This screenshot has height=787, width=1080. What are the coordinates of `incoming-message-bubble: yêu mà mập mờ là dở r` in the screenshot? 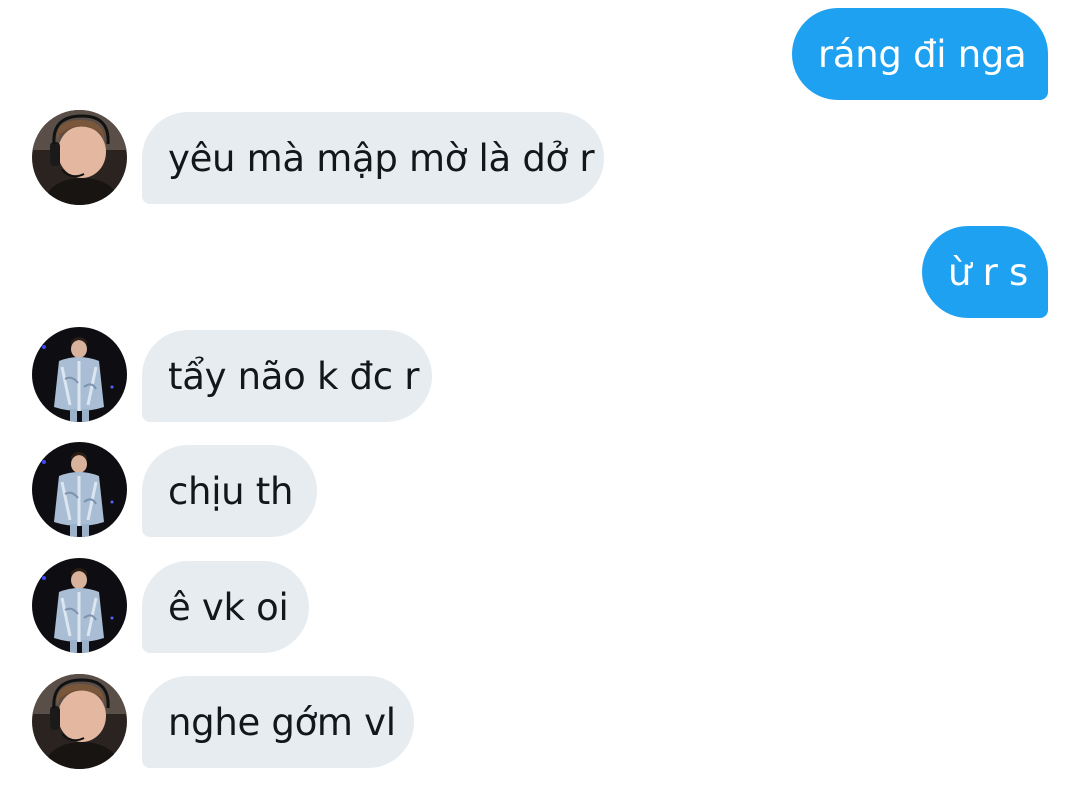 It's located at (373, 158).